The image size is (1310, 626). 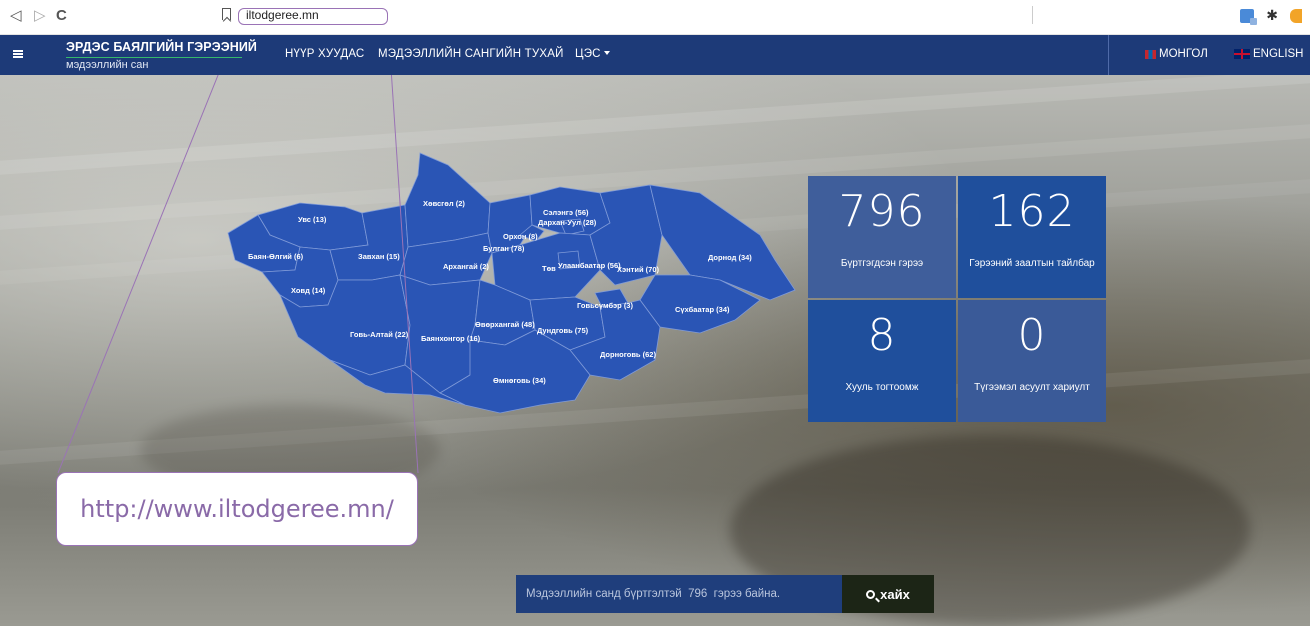 What do you see at coordinates (1108, 55) in the screenshot?
I see `lang-divider` at bounding box center [1108, 55].